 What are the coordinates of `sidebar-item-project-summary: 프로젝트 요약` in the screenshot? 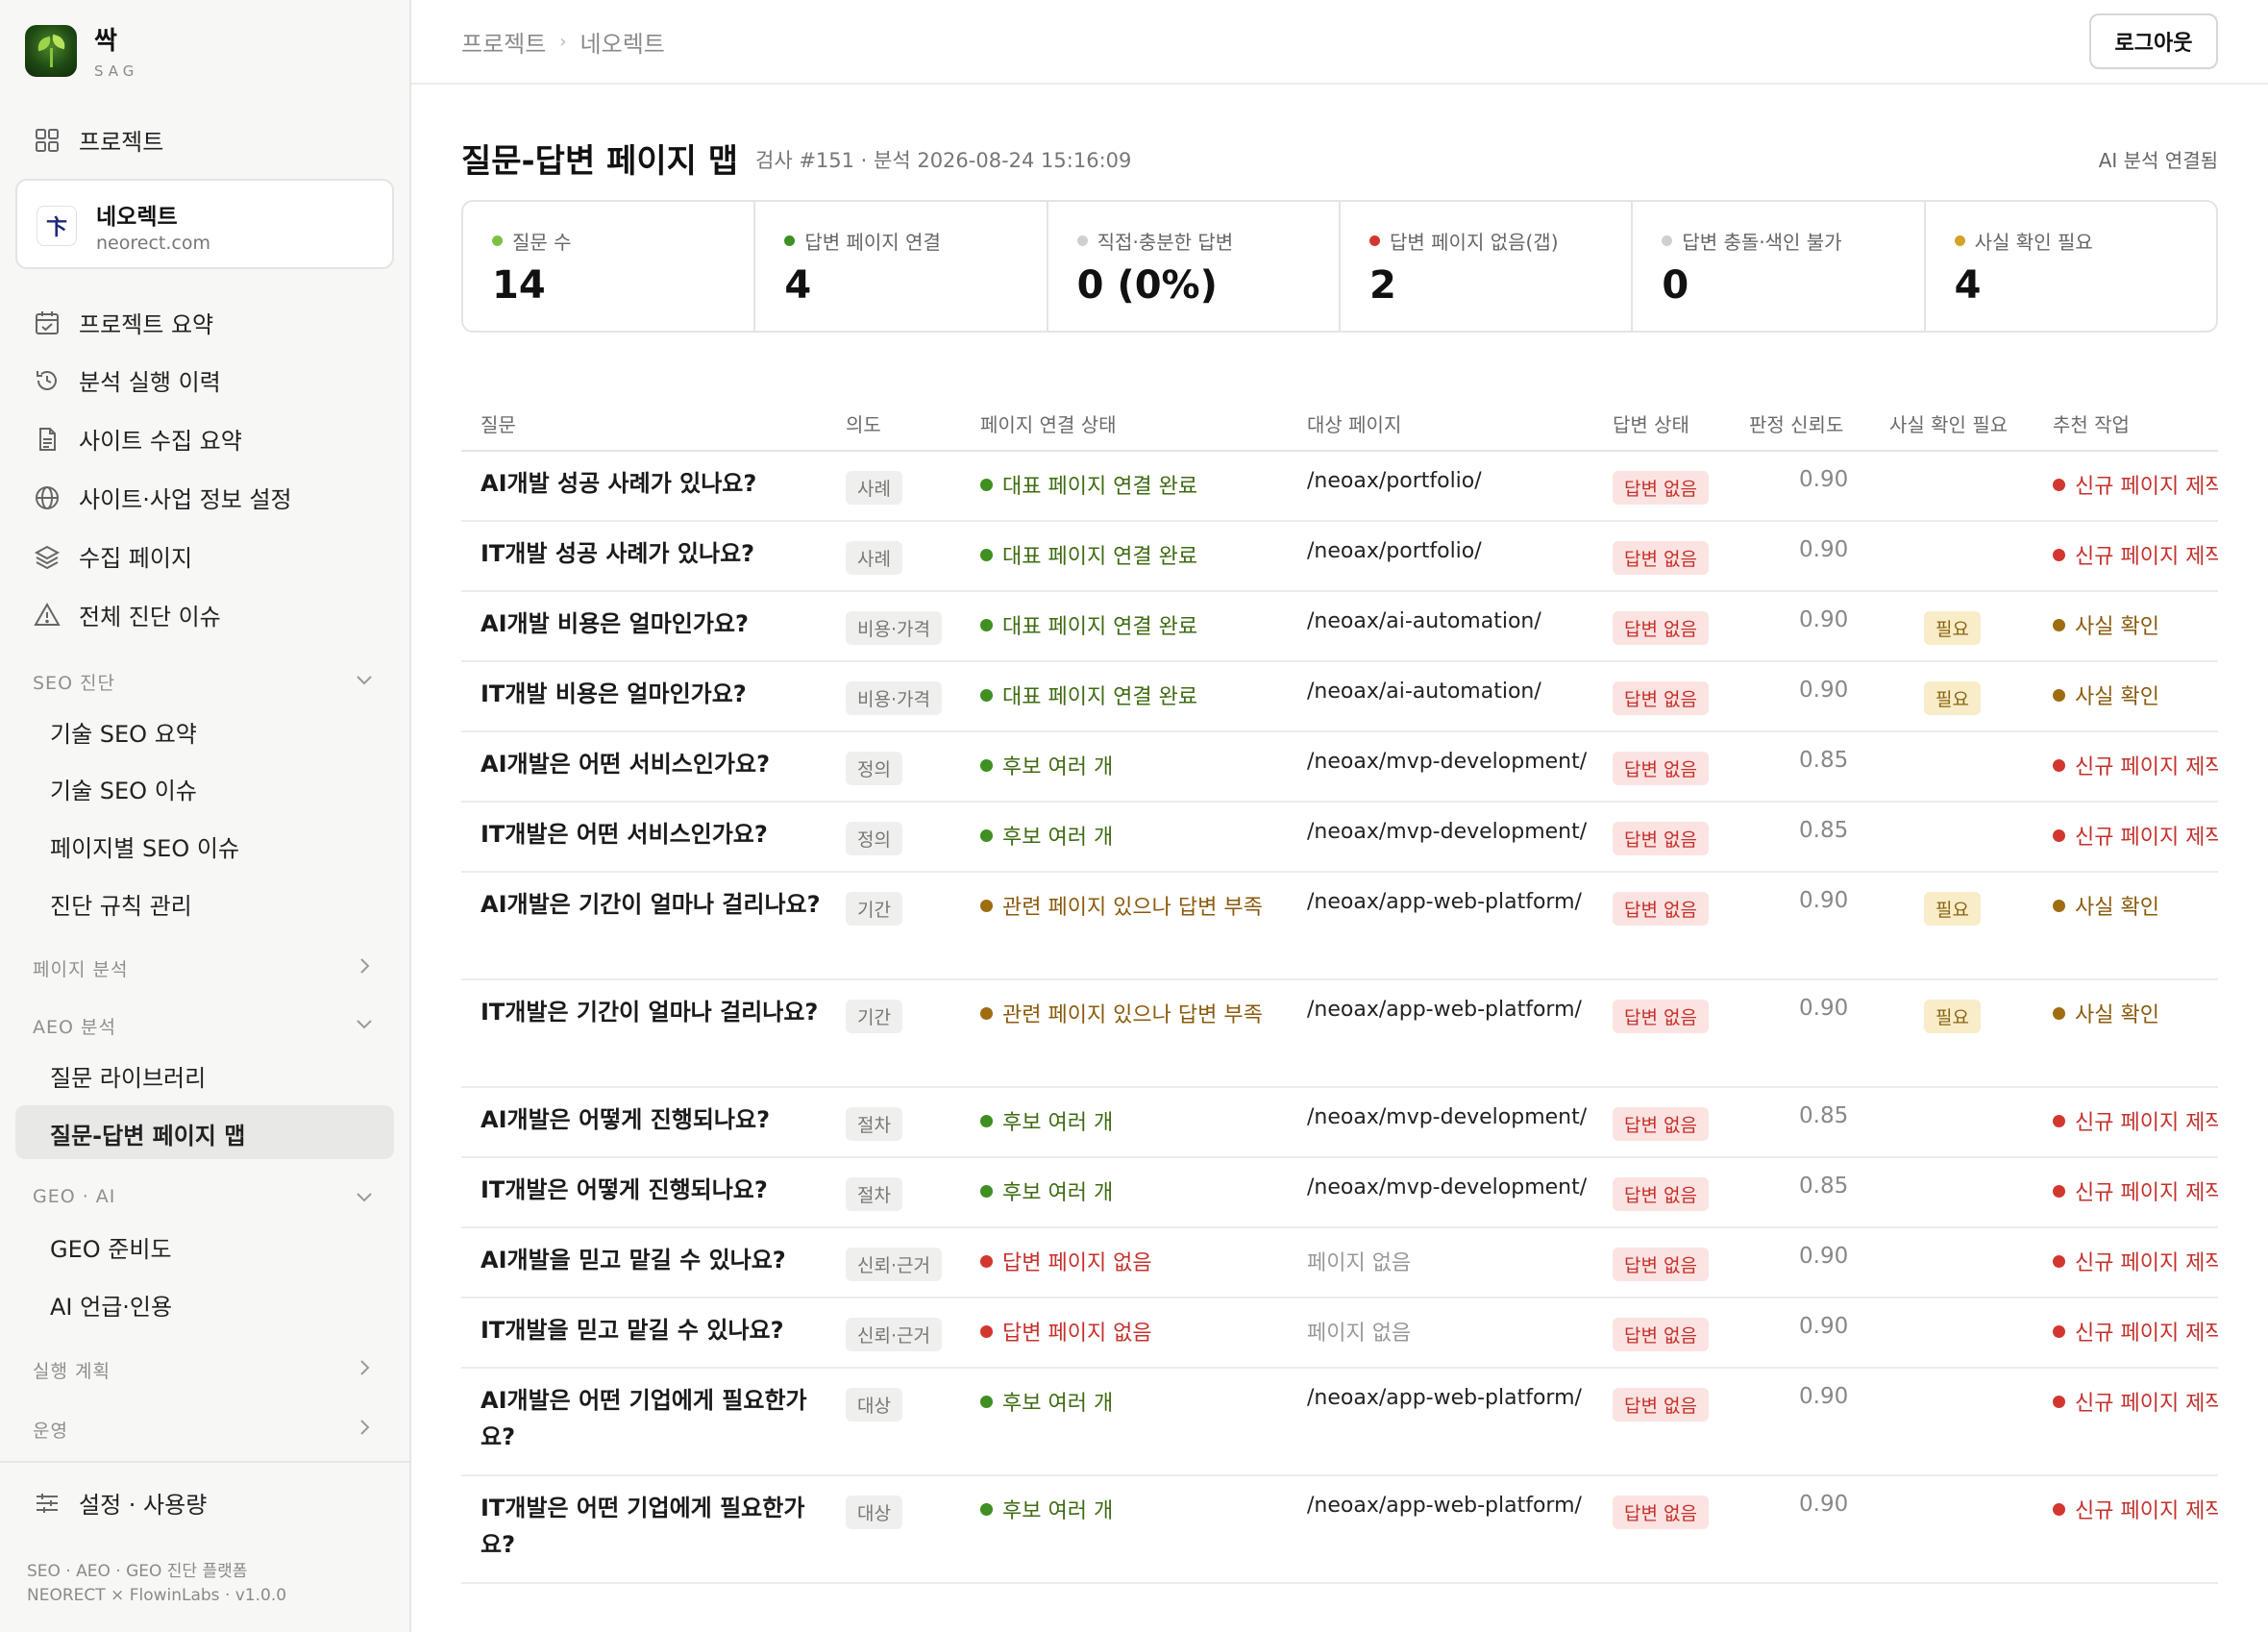 It's located at (123, 322).